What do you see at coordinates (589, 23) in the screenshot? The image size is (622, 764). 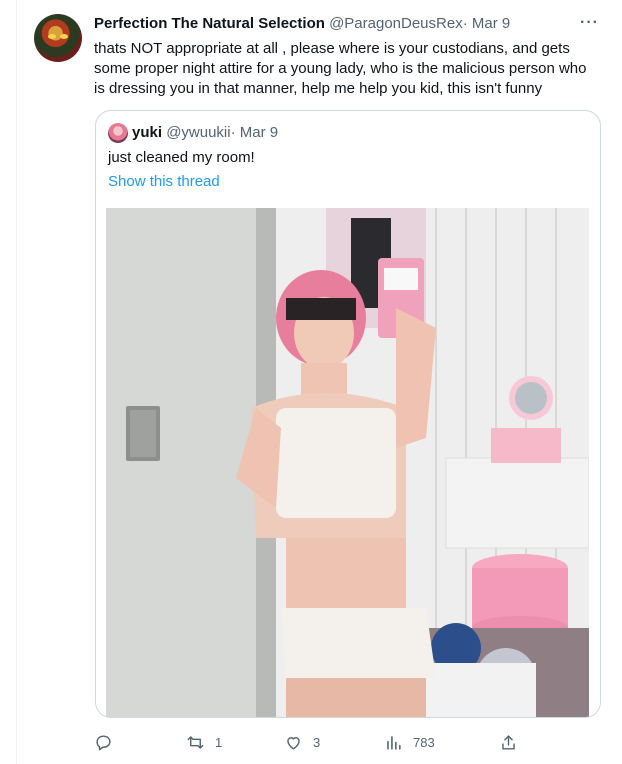 I see `more-dots-icon: ···` at bounding box center [589, 23].